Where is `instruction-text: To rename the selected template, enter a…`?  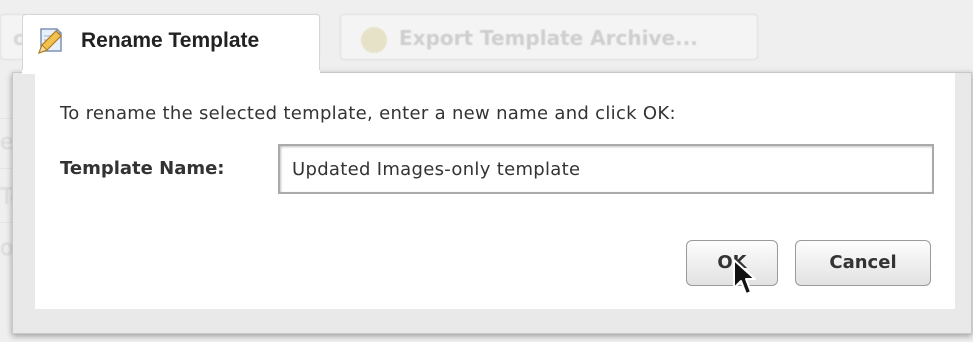 instruction-text: To rename the selected template, enter a… is located at coordinates (368, 113).